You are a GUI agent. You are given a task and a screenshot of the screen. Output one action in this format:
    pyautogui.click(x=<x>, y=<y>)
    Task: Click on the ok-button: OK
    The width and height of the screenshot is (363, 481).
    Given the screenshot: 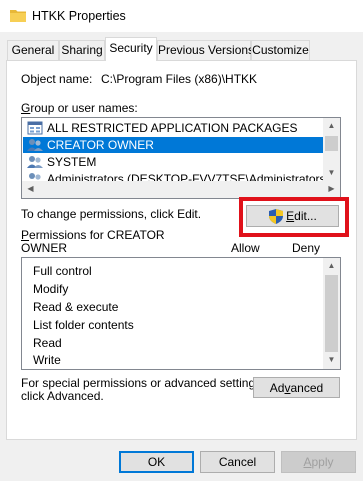 What is the action you would take?
    pyautogui.click(x=156, y=462)
    